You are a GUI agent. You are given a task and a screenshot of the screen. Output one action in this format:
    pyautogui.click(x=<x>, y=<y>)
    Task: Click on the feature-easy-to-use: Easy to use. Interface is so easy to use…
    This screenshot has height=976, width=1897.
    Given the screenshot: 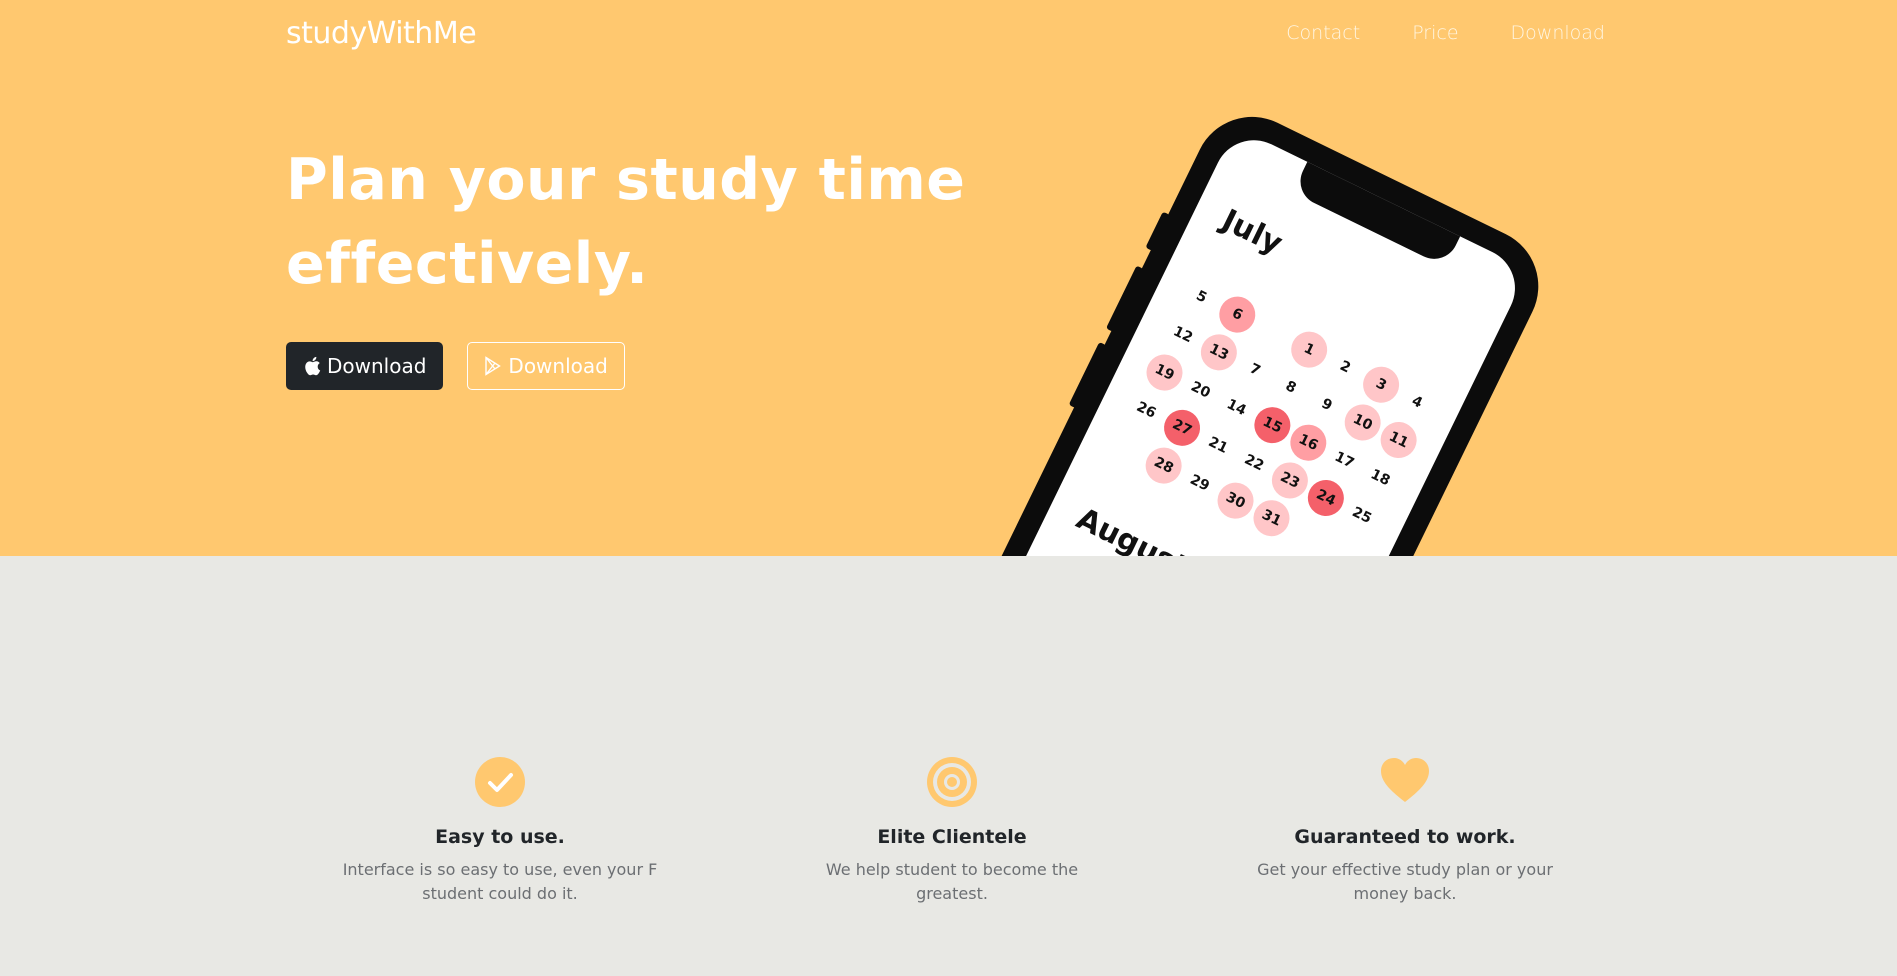 What is the action you would take?
    pyautogui.click(x=500, y=831)
    